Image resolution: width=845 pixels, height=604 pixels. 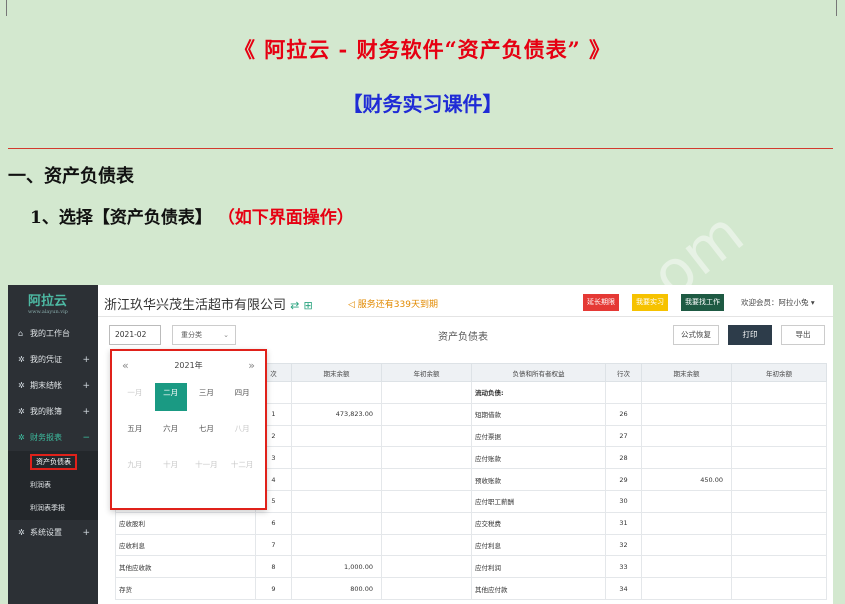 I want to click on reclassify-select: 重分类 ⌄, so click(x=204, y=335).